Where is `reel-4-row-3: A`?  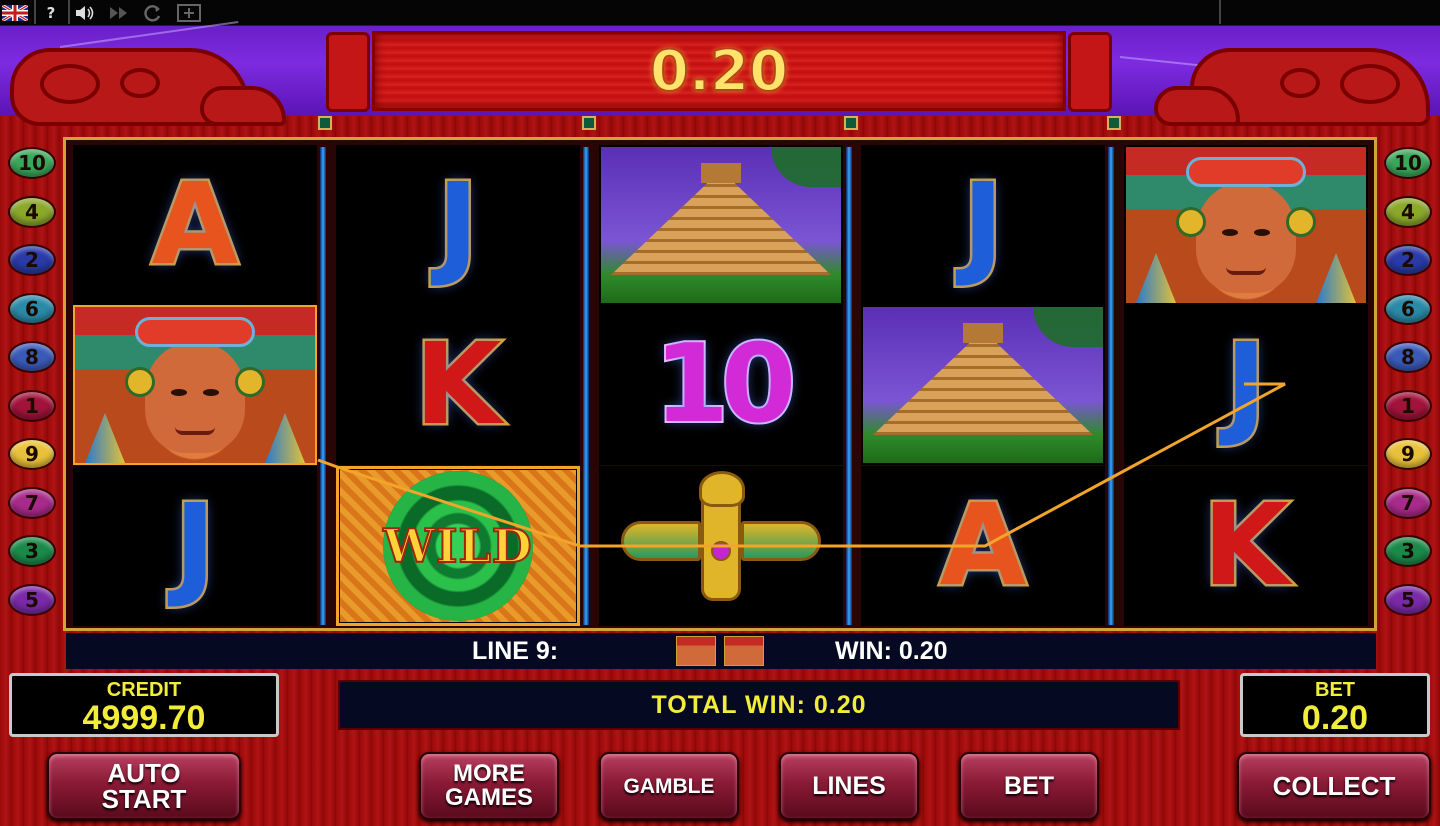
reel-4-row-3: A is located at coordinates (983, 546).